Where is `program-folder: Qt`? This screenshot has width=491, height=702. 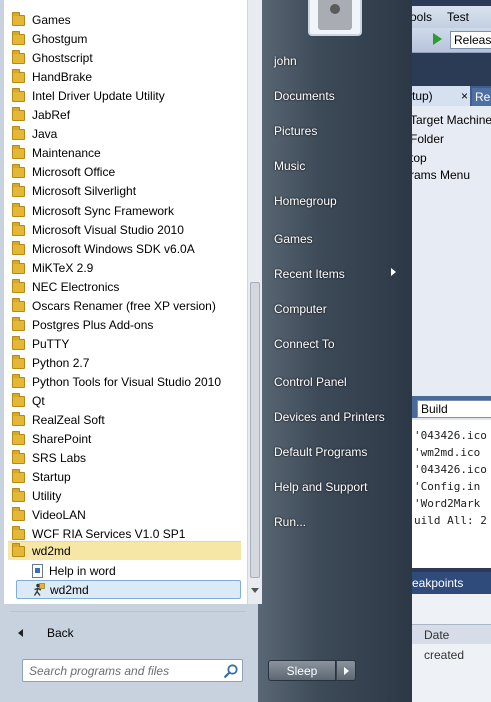 program-folder: Qt is located at coordinates (124, 401).